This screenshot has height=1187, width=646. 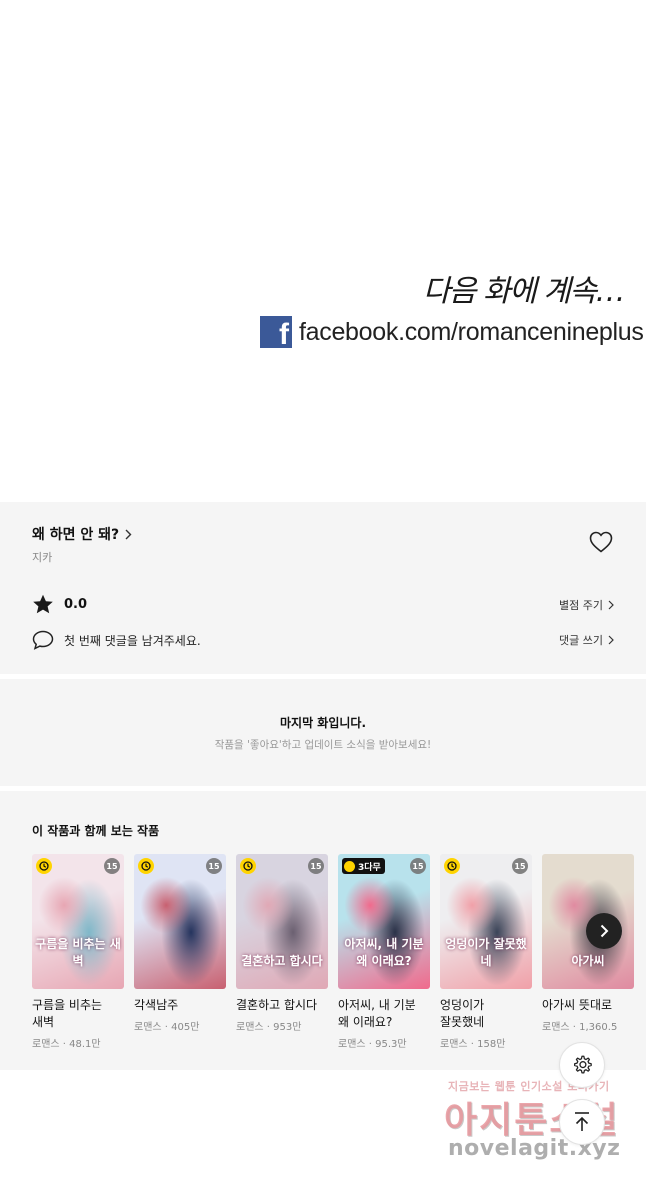 What do you see at coordinates (132, 640) in the screenshot?
I see `comment-prompt: 첫 번째 댓글을 남겨주세요.` at bounding box center [132, 640].